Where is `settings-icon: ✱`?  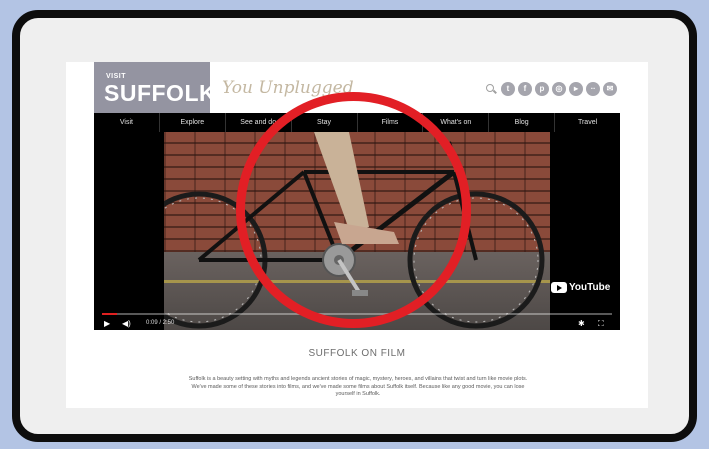
settings-icon: ✱ is located at coordinates (581, 323).